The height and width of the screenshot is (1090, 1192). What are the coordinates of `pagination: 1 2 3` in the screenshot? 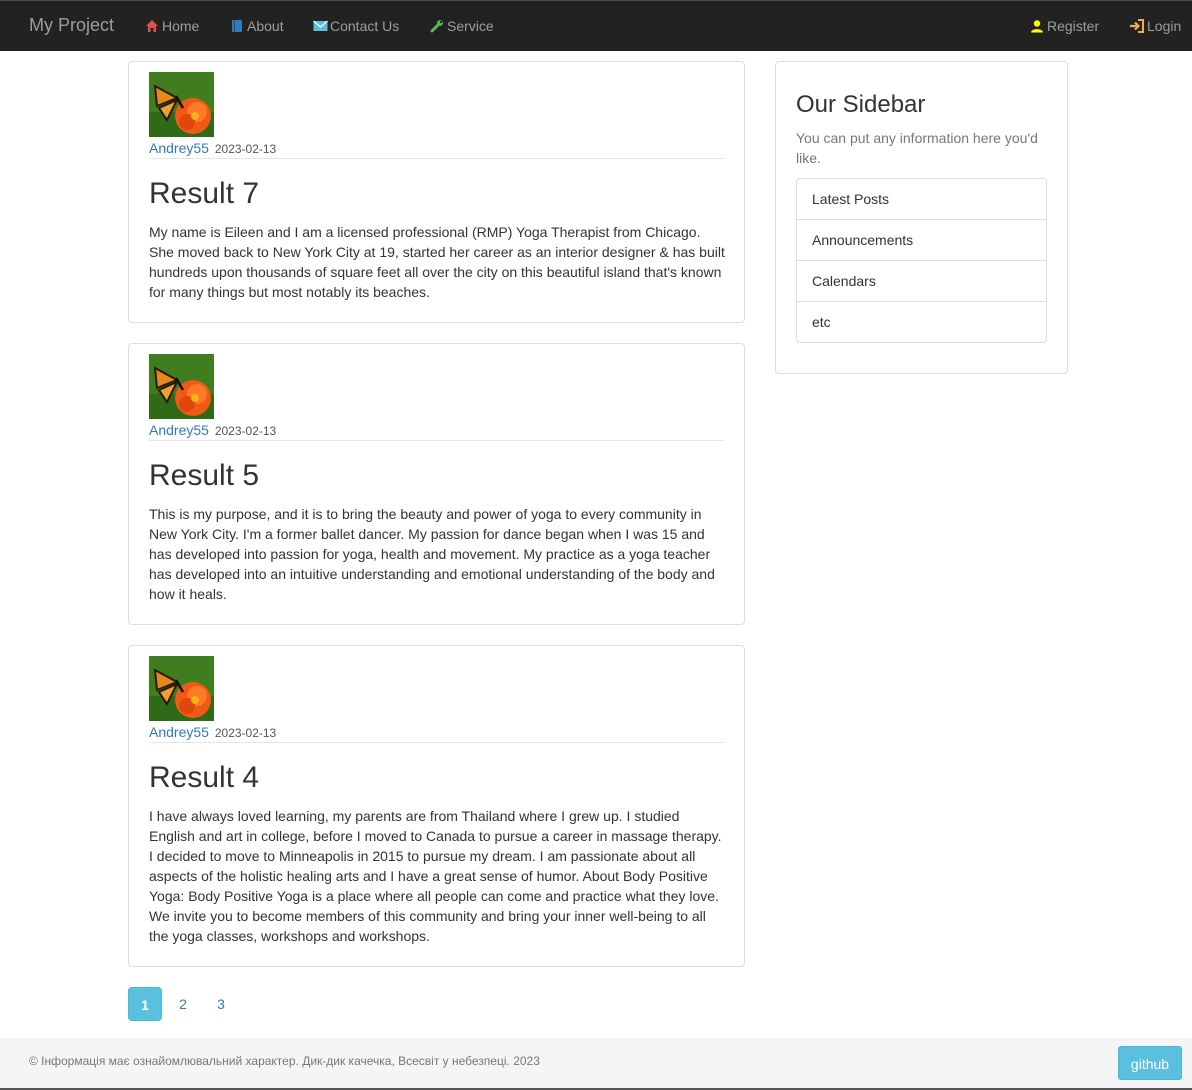 It's located at (185, 1004).